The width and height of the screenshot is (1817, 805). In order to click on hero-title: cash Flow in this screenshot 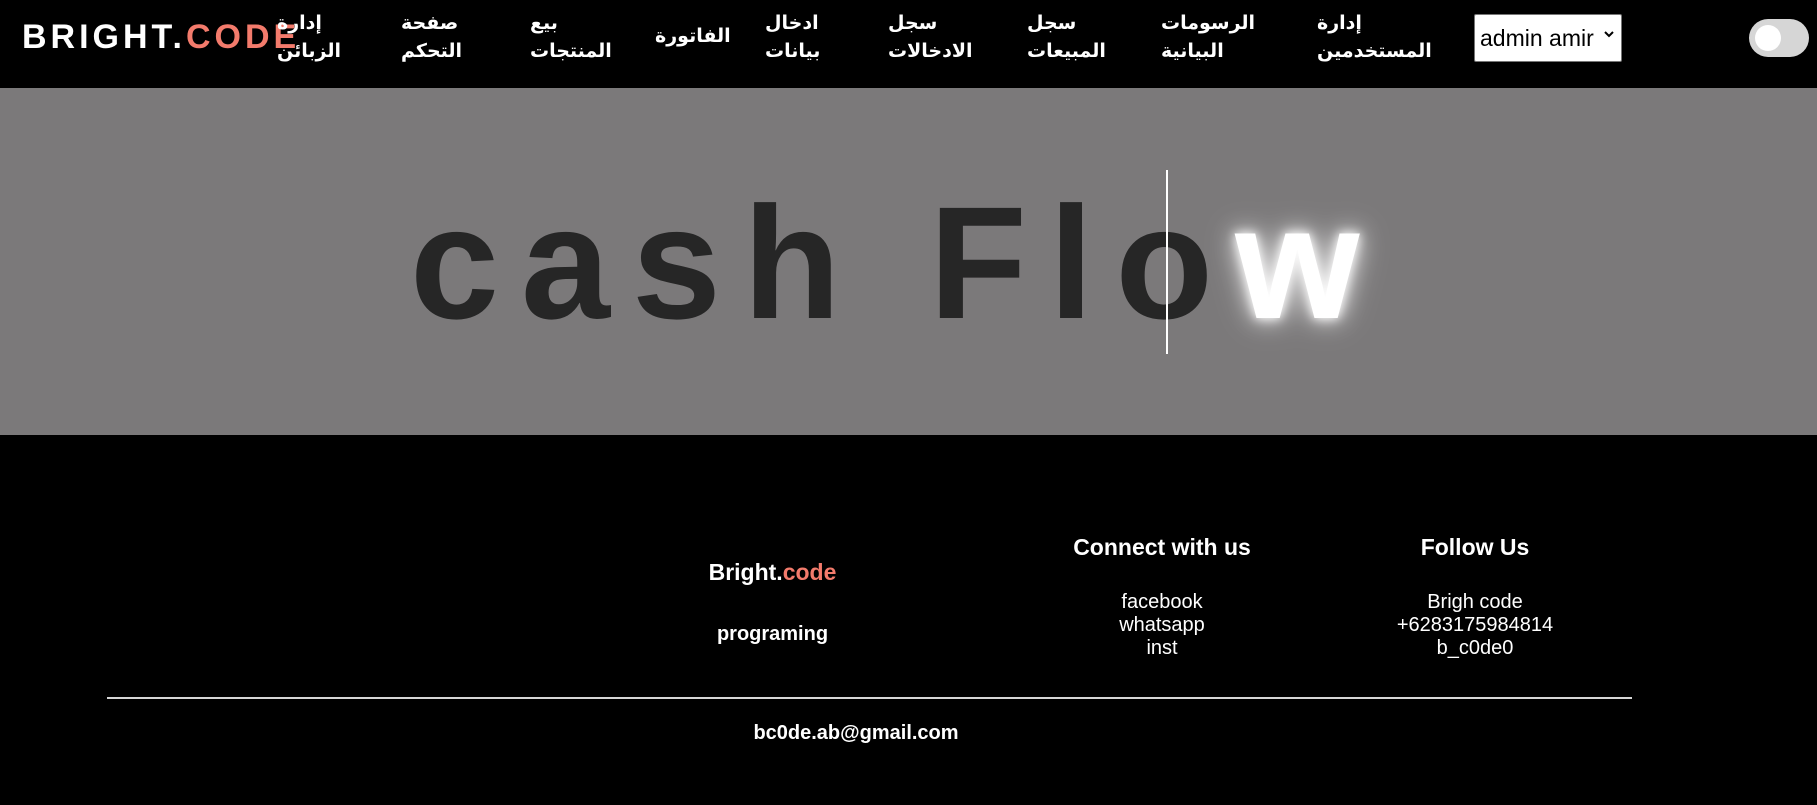, I will do `click(896, 263)`.